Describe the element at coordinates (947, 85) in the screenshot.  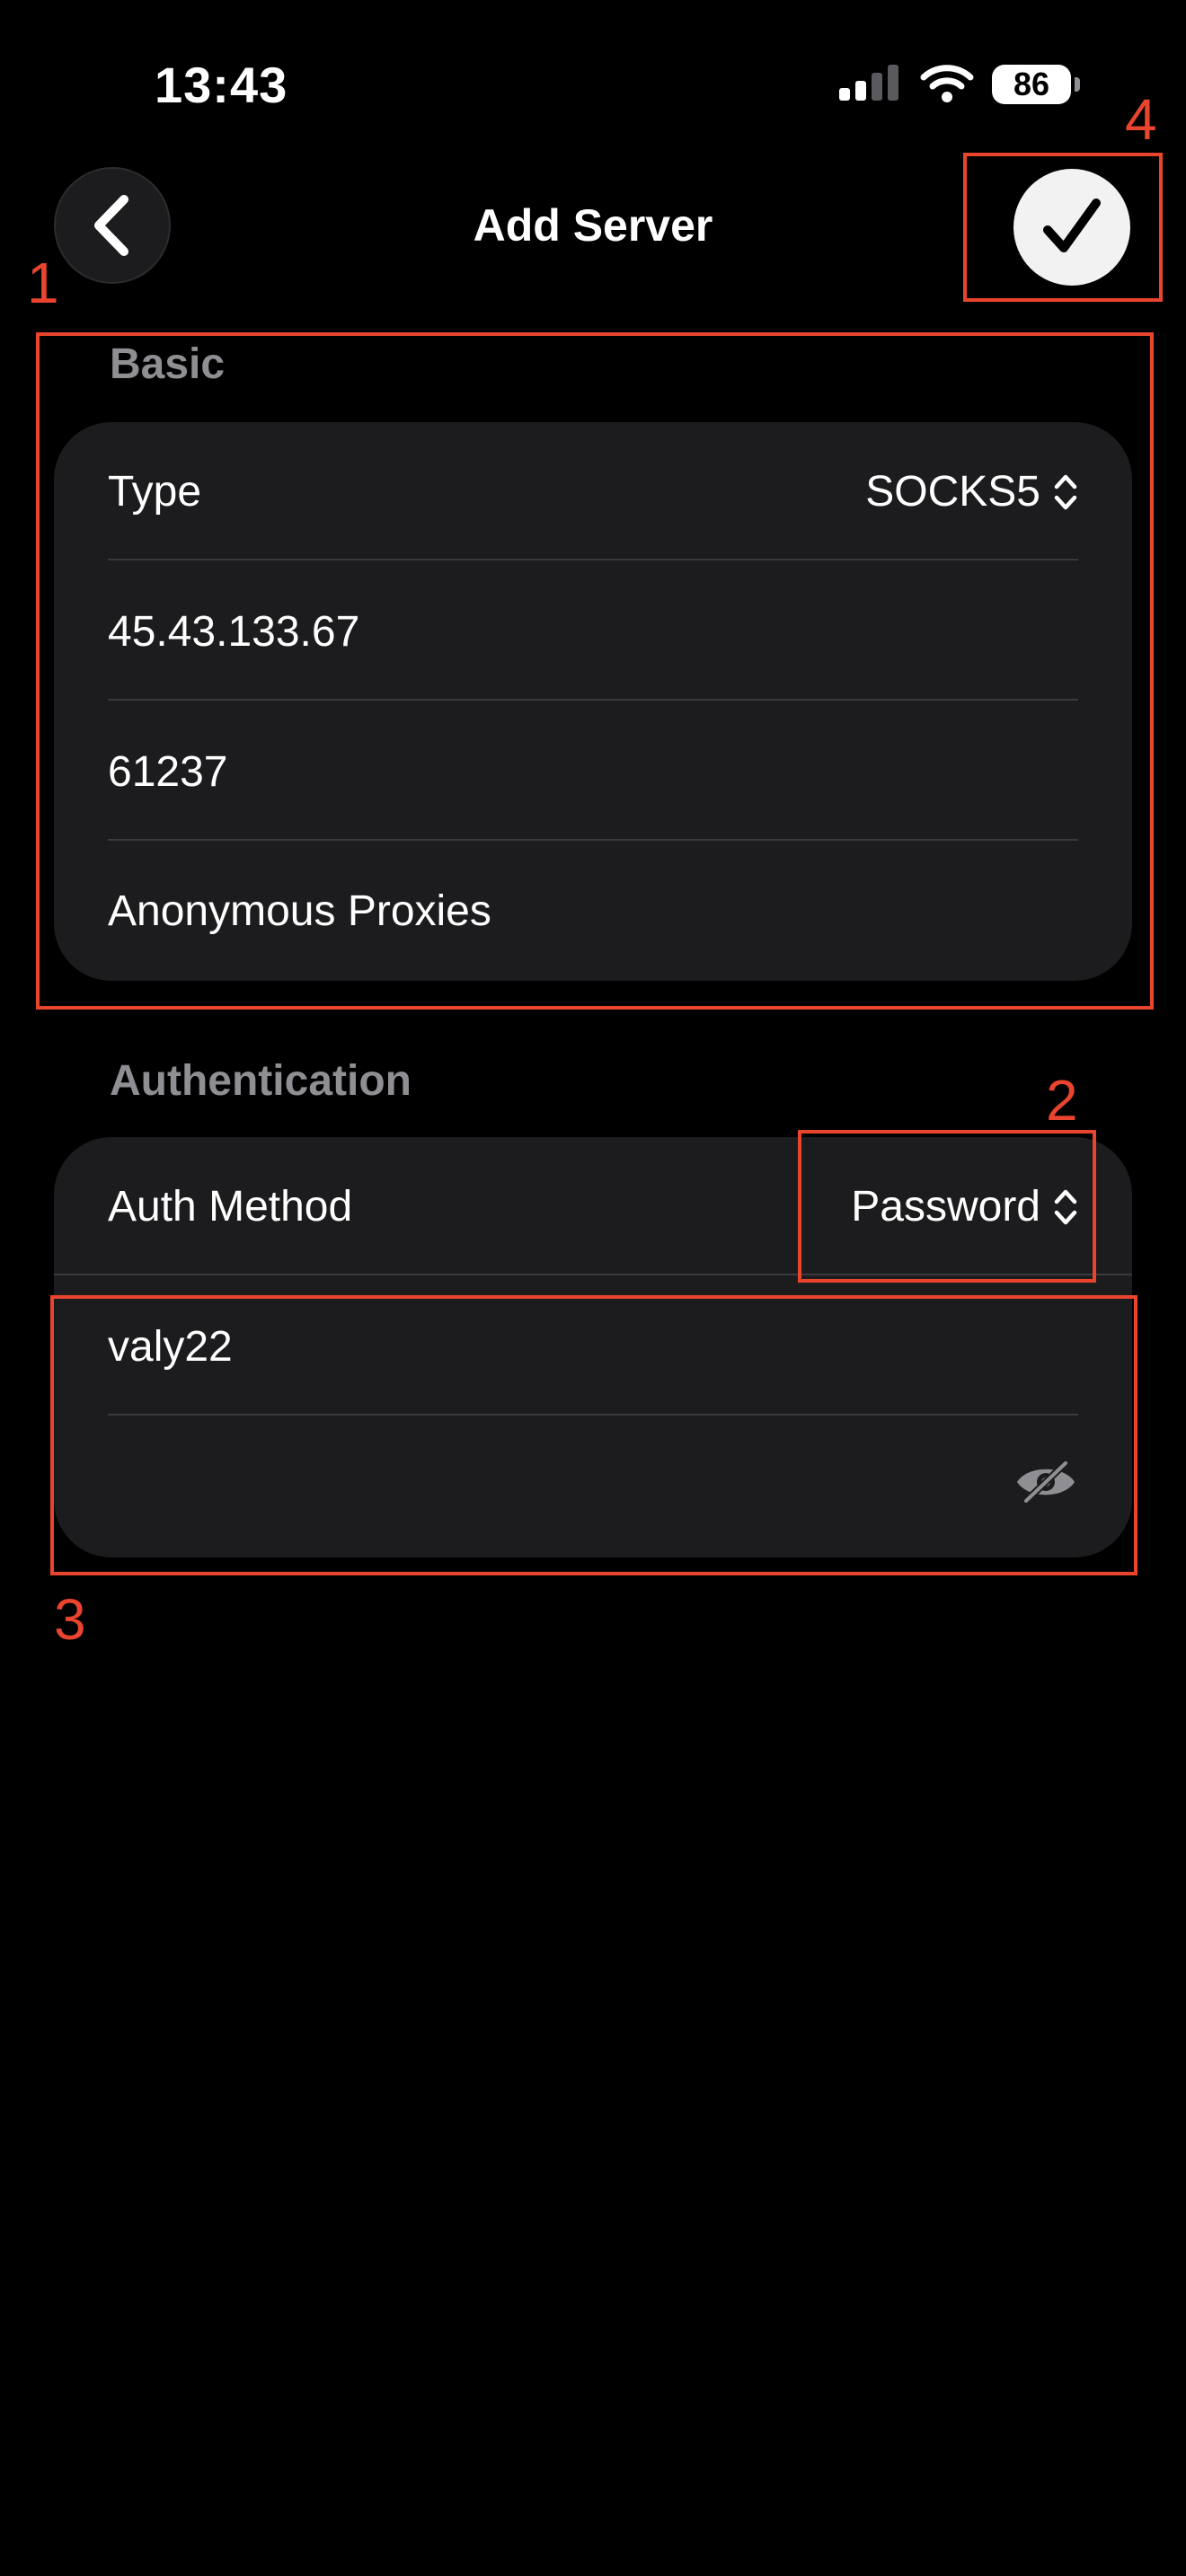
I see `wifi-icon` at that location.